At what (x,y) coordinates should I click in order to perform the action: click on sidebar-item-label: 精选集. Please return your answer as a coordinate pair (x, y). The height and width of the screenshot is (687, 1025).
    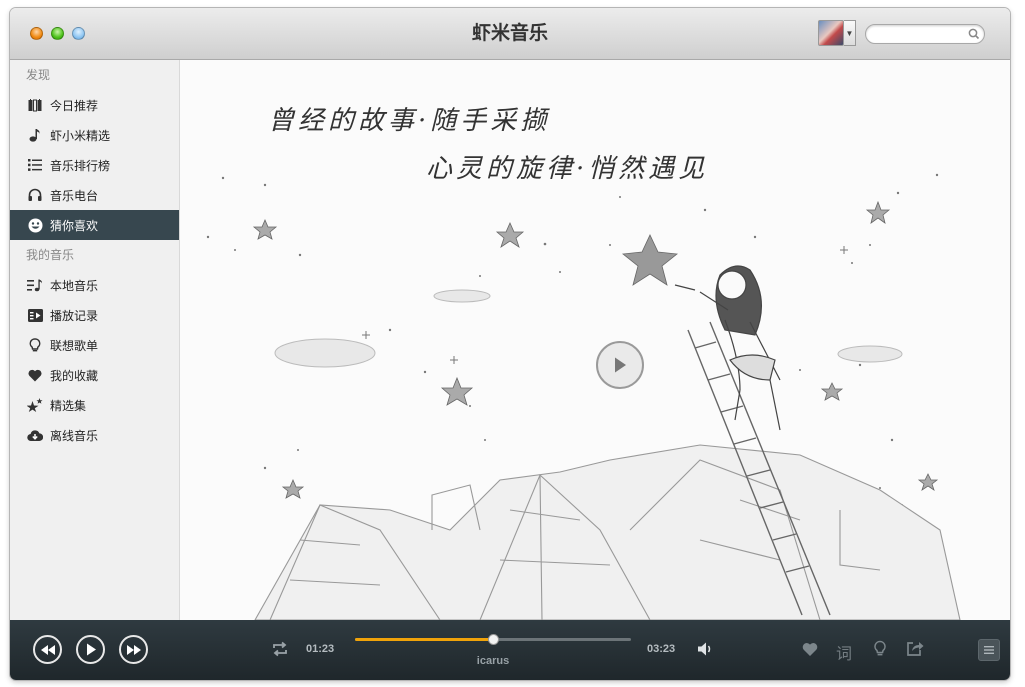
    Looking at the image, I should click on (68, 405).